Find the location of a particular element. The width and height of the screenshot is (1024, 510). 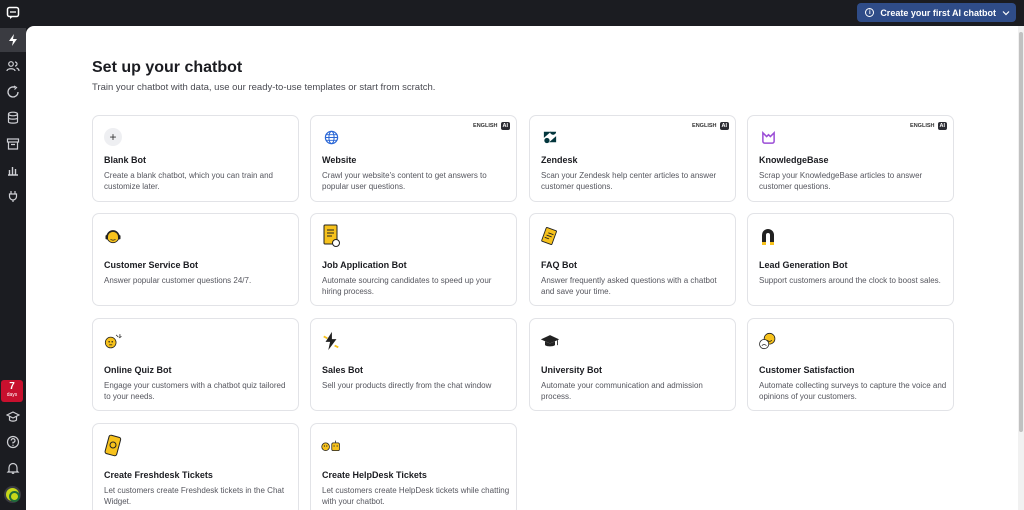

card-title: Customer Service Bot is located at coordinates (151, 265).